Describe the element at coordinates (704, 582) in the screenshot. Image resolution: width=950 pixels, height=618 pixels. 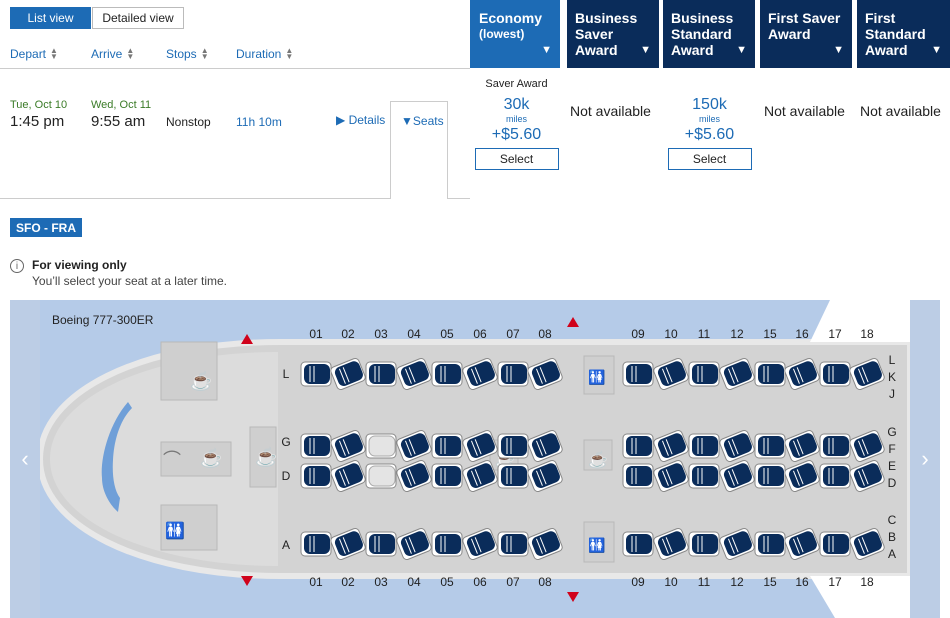
I see `row-number-bottom: 11` at that location.